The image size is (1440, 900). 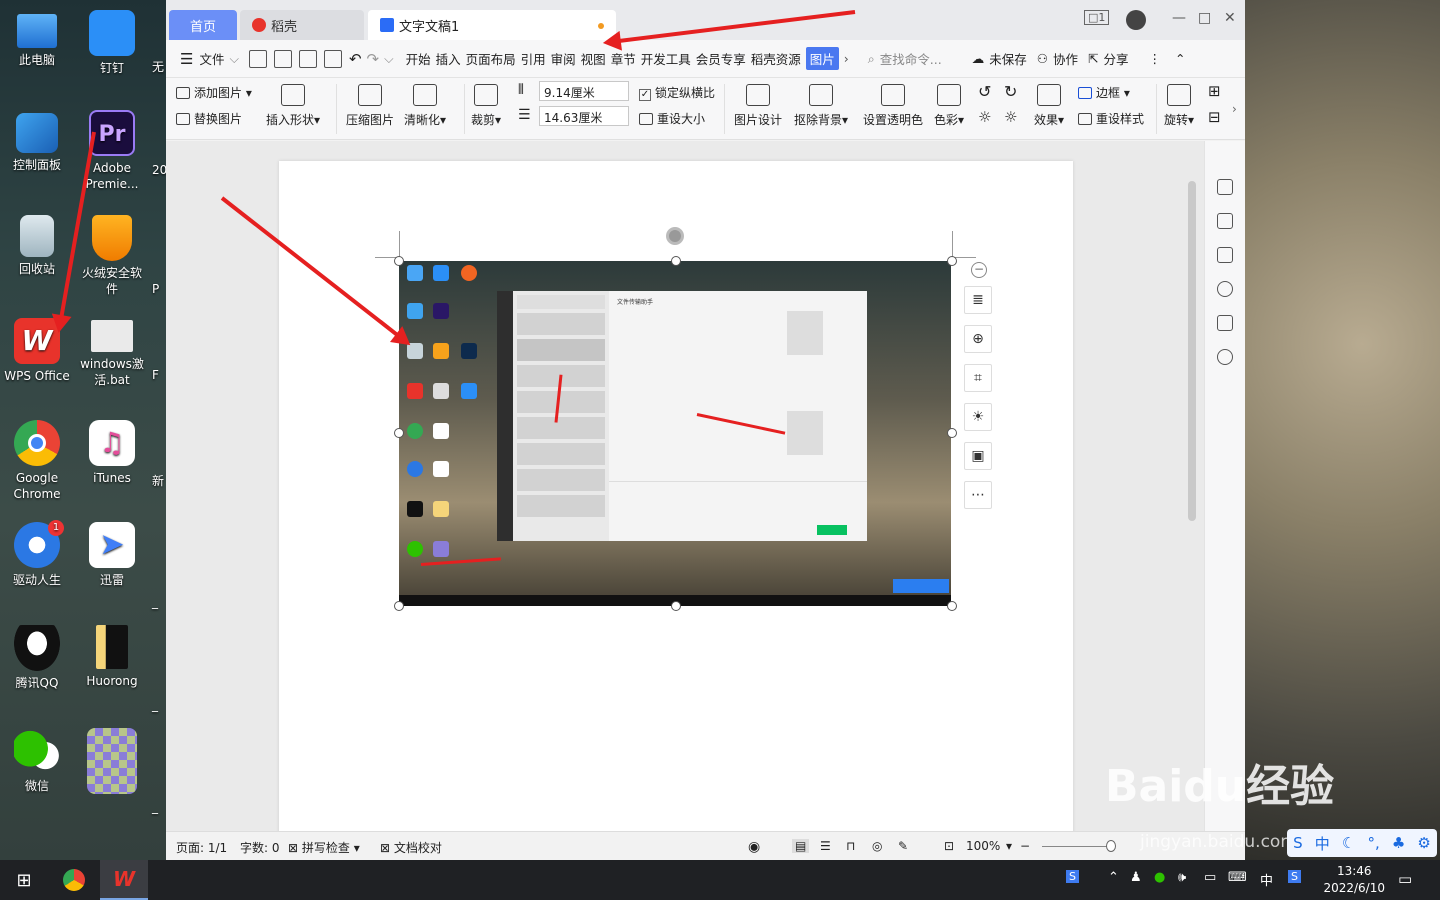 What do you see at coordinates (448, 58) in the screenshot?
I see `menu-insert: 插入` at bounding box center [448, 58].